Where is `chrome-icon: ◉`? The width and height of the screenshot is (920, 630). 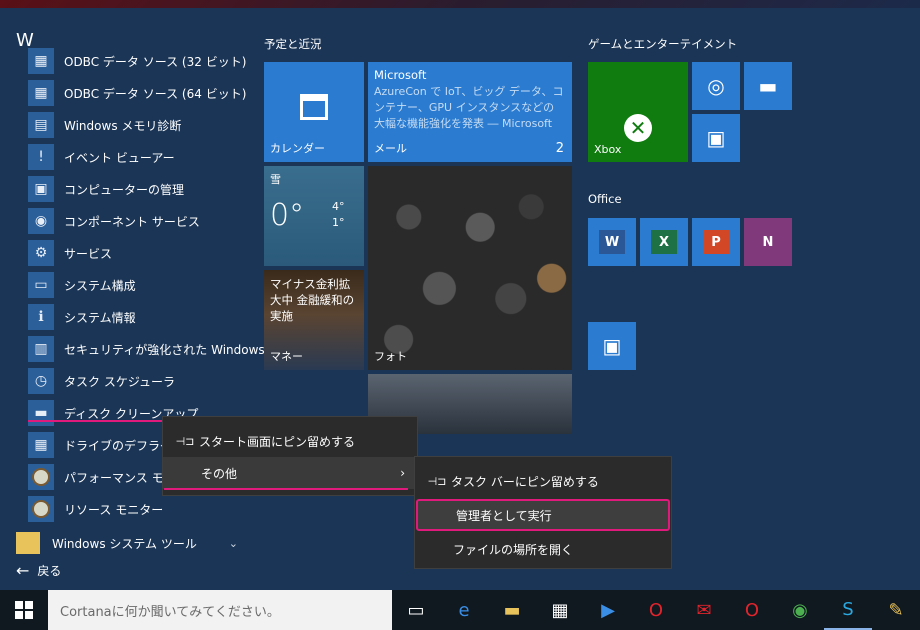
chrome-icon: ◉ is located at coordinates (800, 610).